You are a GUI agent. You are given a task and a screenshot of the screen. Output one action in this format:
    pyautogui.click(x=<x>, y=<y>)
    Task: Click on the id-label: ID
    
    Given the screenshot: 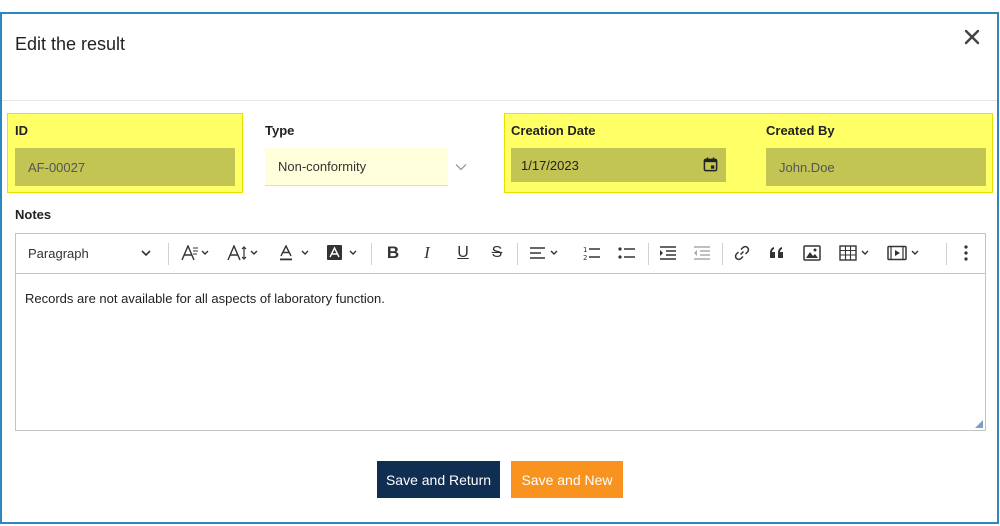 What is the action you would take?
    pyautogui.click(x=21, y=130)
    